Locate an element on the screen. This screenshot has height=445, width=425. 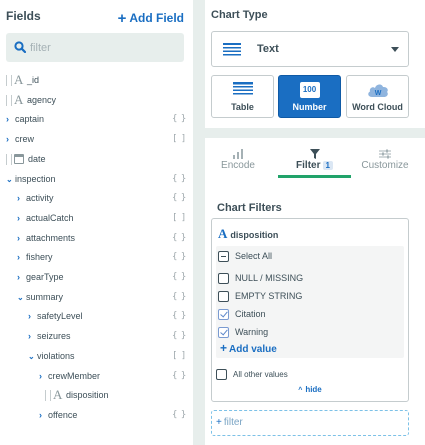
add-value-button: + Add value is located at coordinates (248, 348).